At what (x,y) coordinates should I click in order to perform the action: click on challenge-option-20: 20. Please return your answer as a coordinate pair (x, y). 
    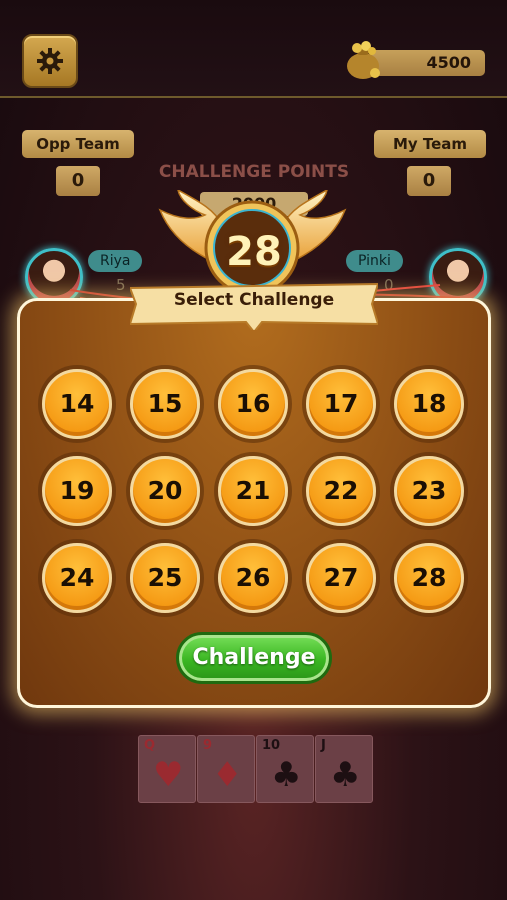
    Looking at the image, I should click on (165, 491).